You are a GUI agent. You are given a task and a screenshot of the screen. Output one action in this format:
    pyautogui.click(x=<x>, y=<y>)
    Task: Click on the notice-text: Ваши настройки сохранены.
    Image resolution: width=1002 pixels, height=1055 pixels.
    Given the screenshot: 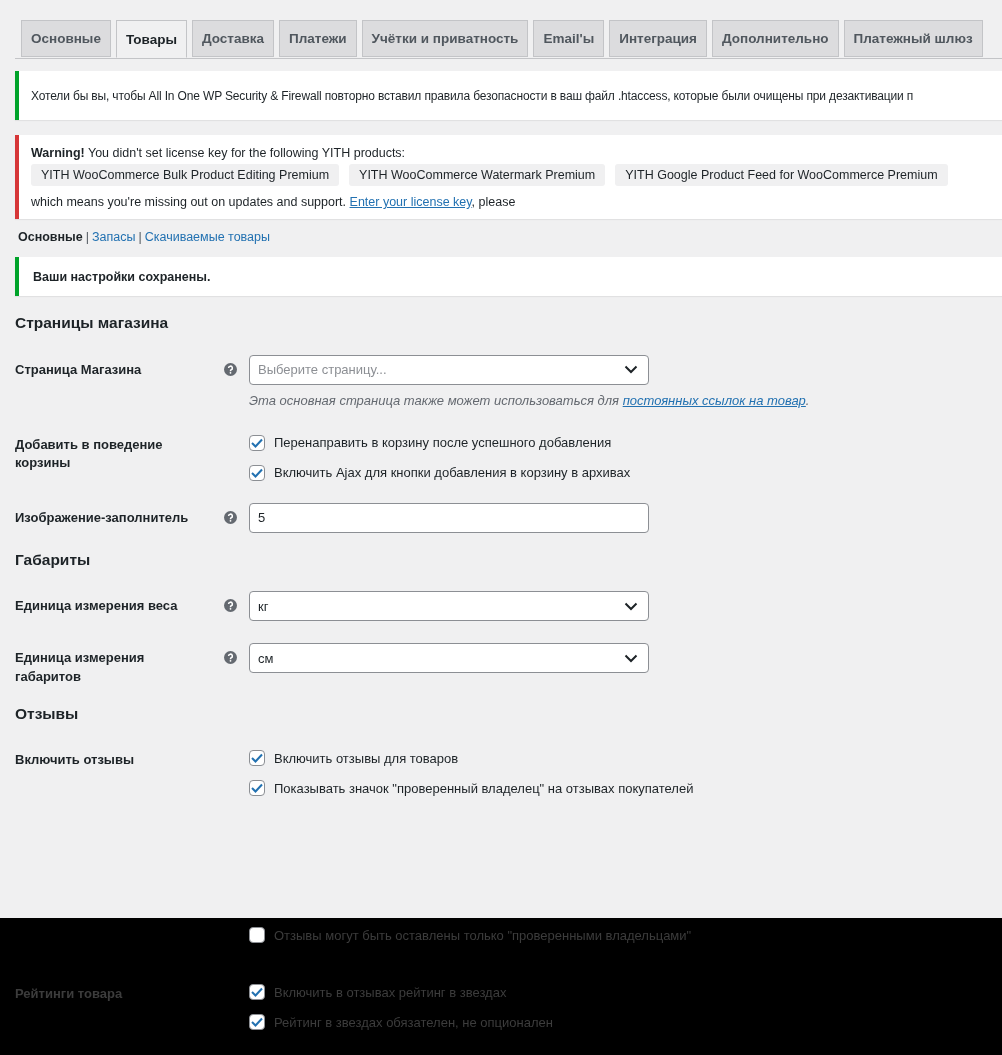 What is the action you would take?
    pyautogui.click(x=122, y=277)
    